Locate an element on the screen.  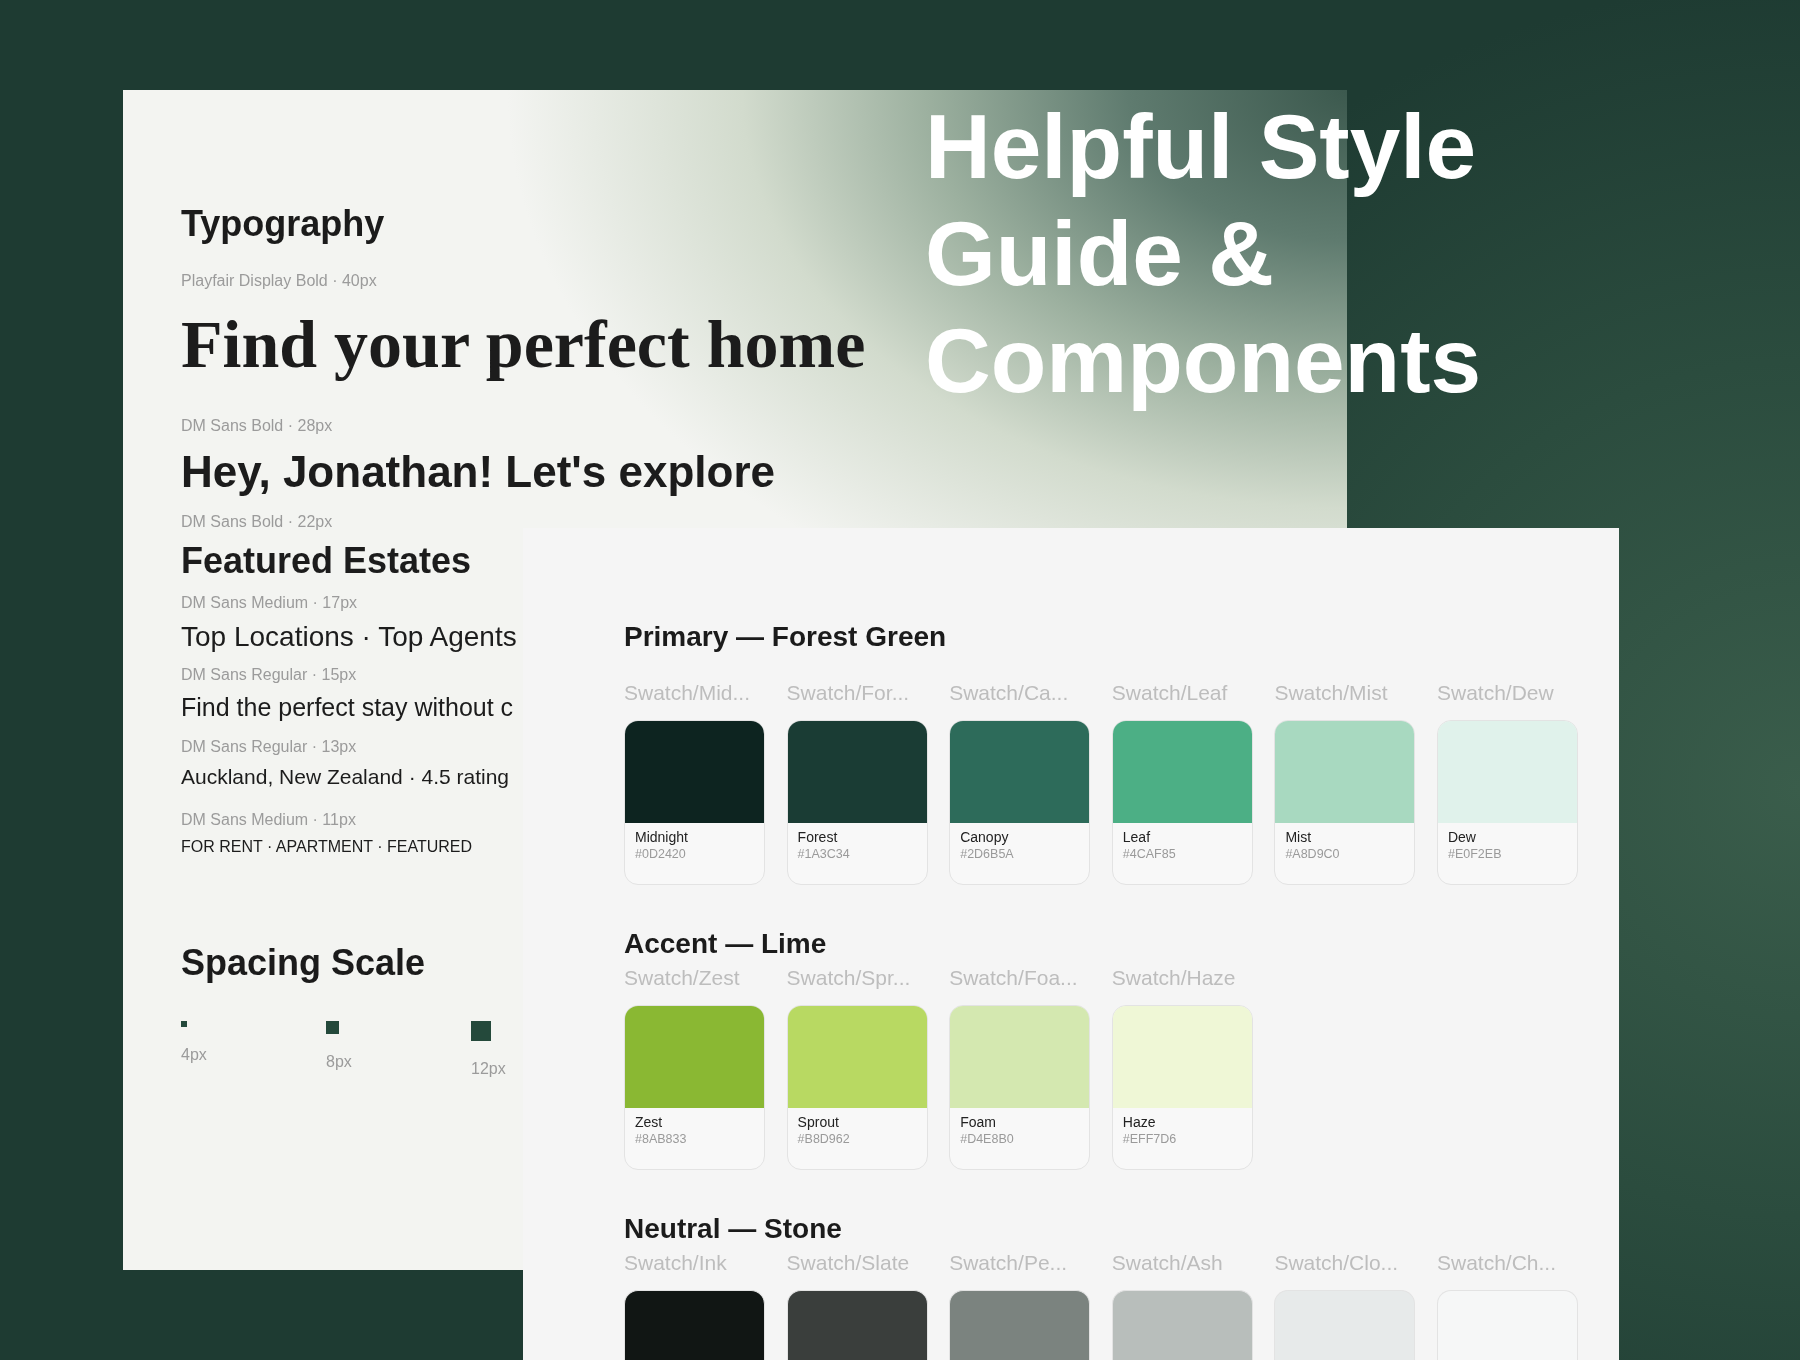
font-spec-label: DM Sans Bold · 22px is located at coordinates (257, 522).